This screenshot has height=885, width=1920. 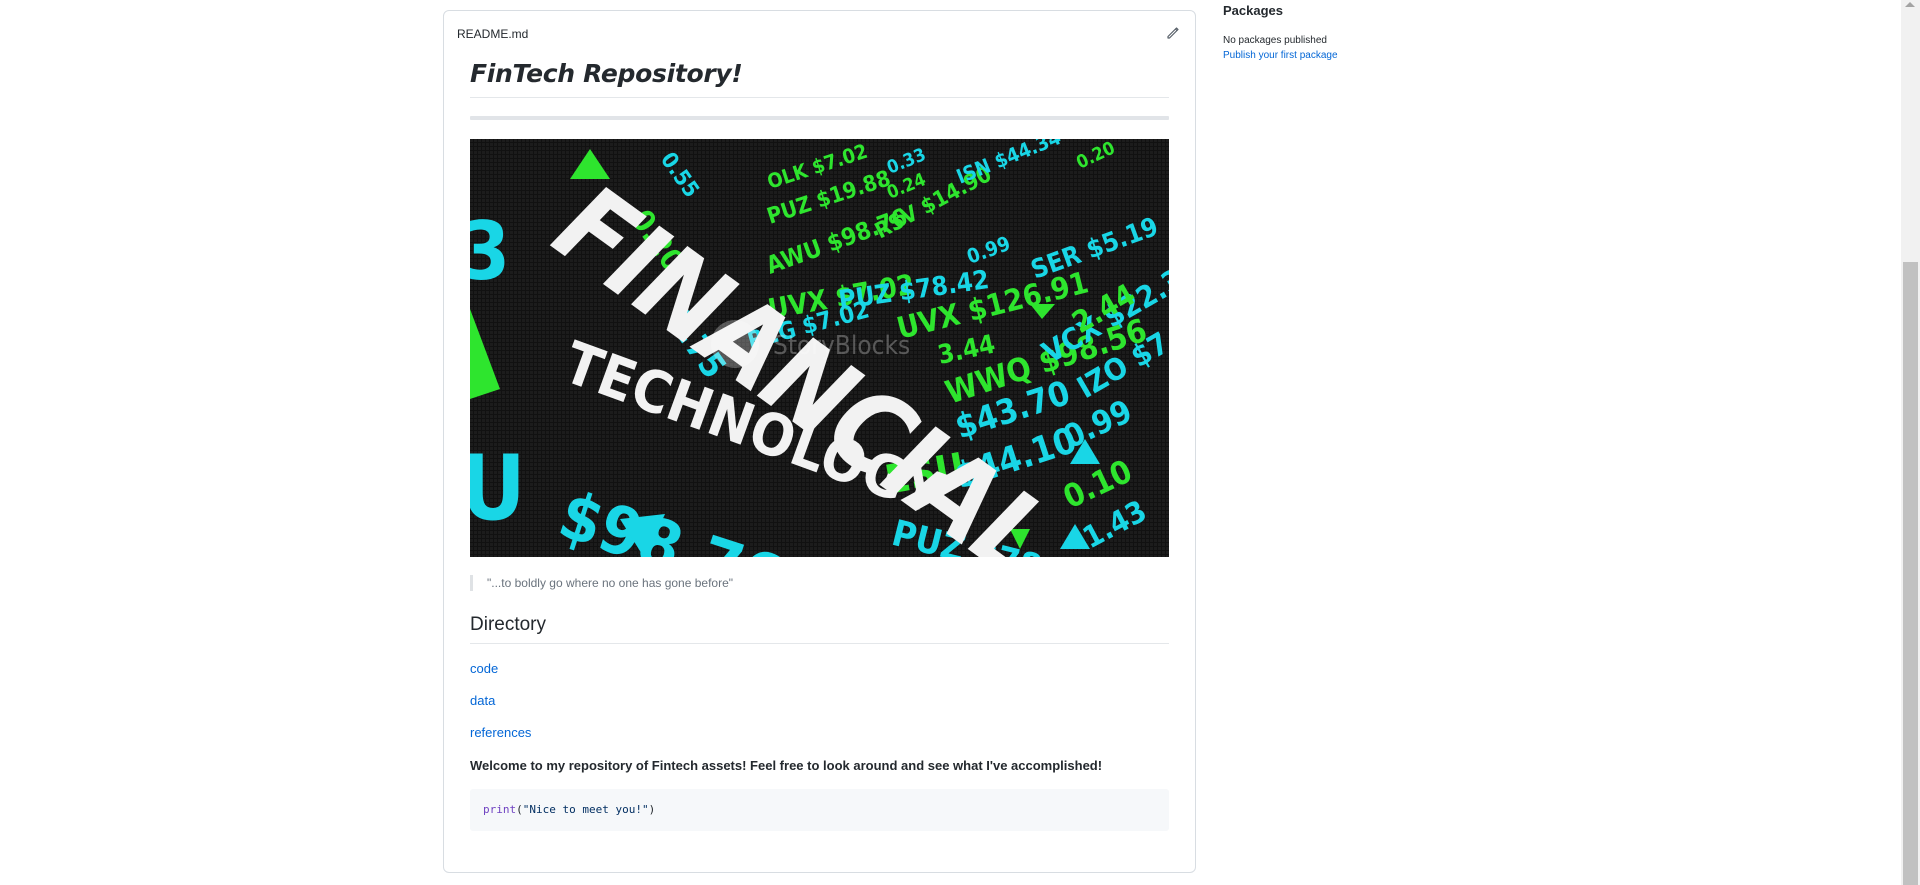 What do you see at coordinates (819, 33) in the screenshot?
I see `readme-header: README.md` at bounding box center [819, 33].